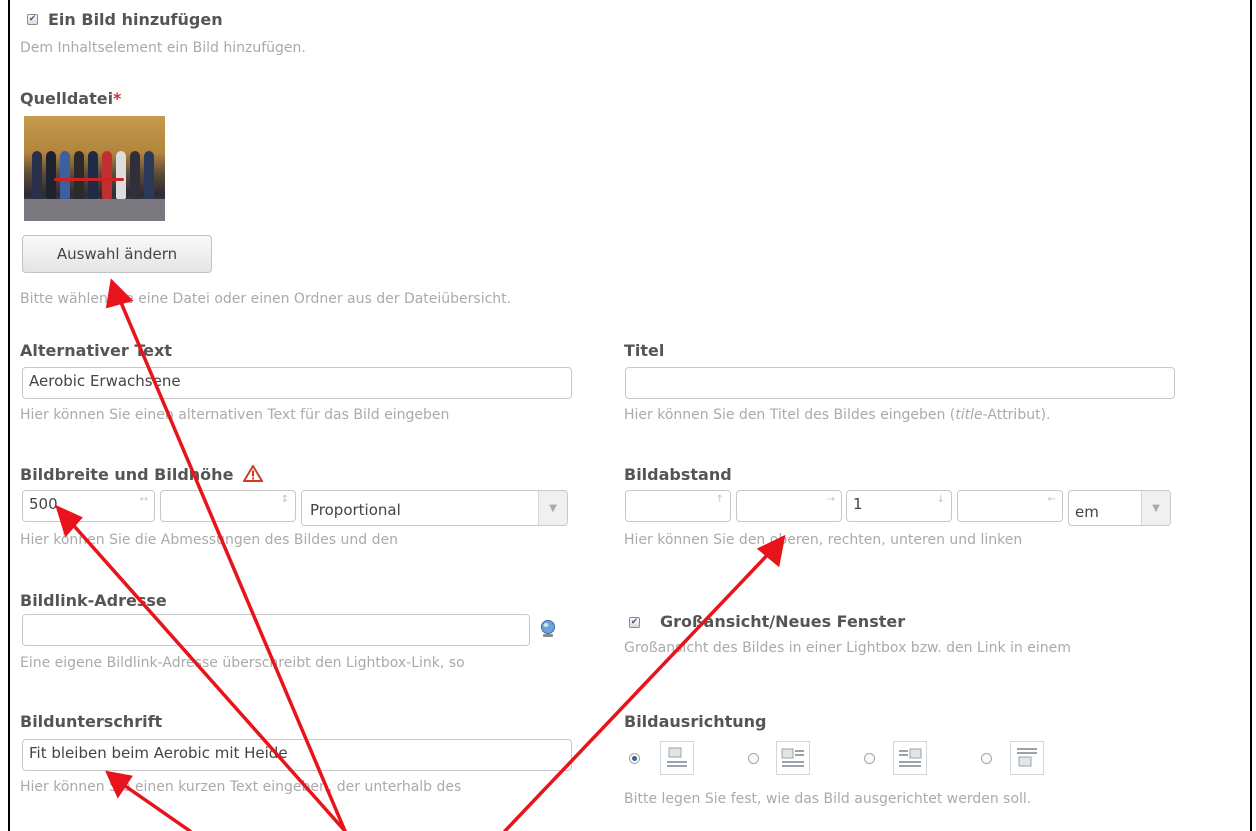  I want to click on floating-radio-above, so click(634, 758).